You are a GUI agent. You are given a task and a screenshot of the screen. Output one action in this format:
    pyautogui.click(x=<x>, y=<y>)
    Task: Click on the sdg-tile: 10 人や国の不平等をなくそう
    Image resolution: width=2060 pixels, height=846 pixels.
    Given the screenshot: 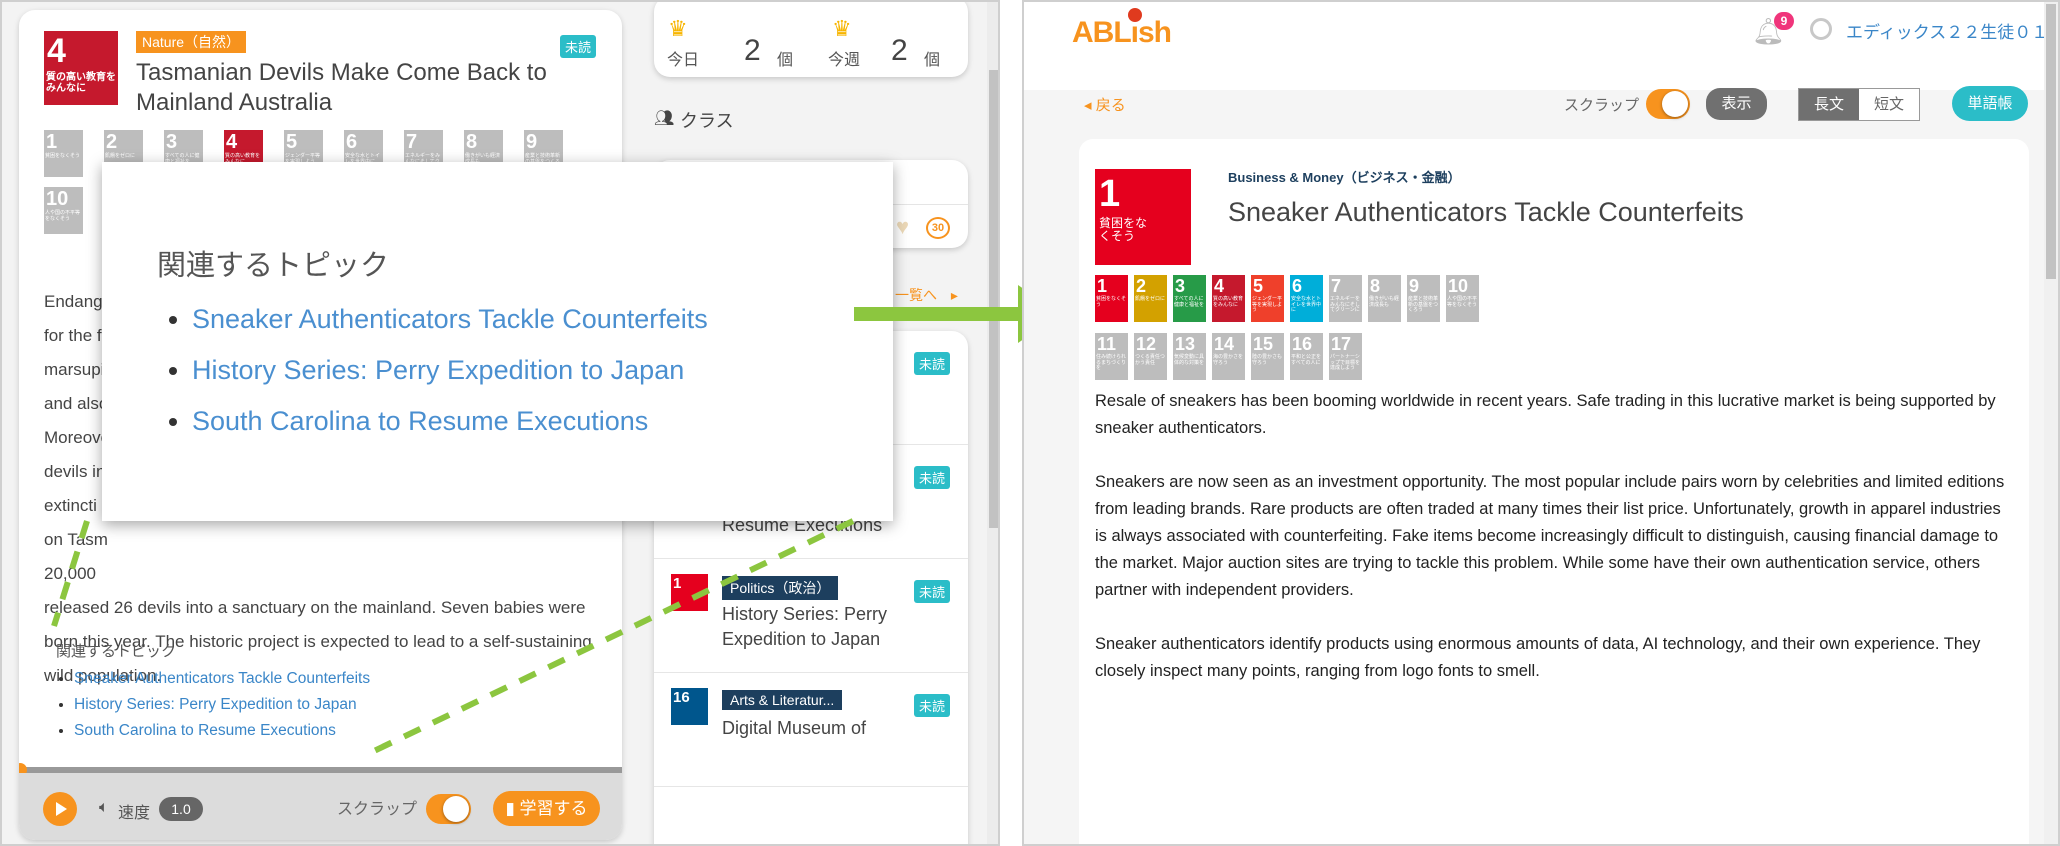 What is the action you would take?
    pyautogui.click(x=1462, y=298)
    